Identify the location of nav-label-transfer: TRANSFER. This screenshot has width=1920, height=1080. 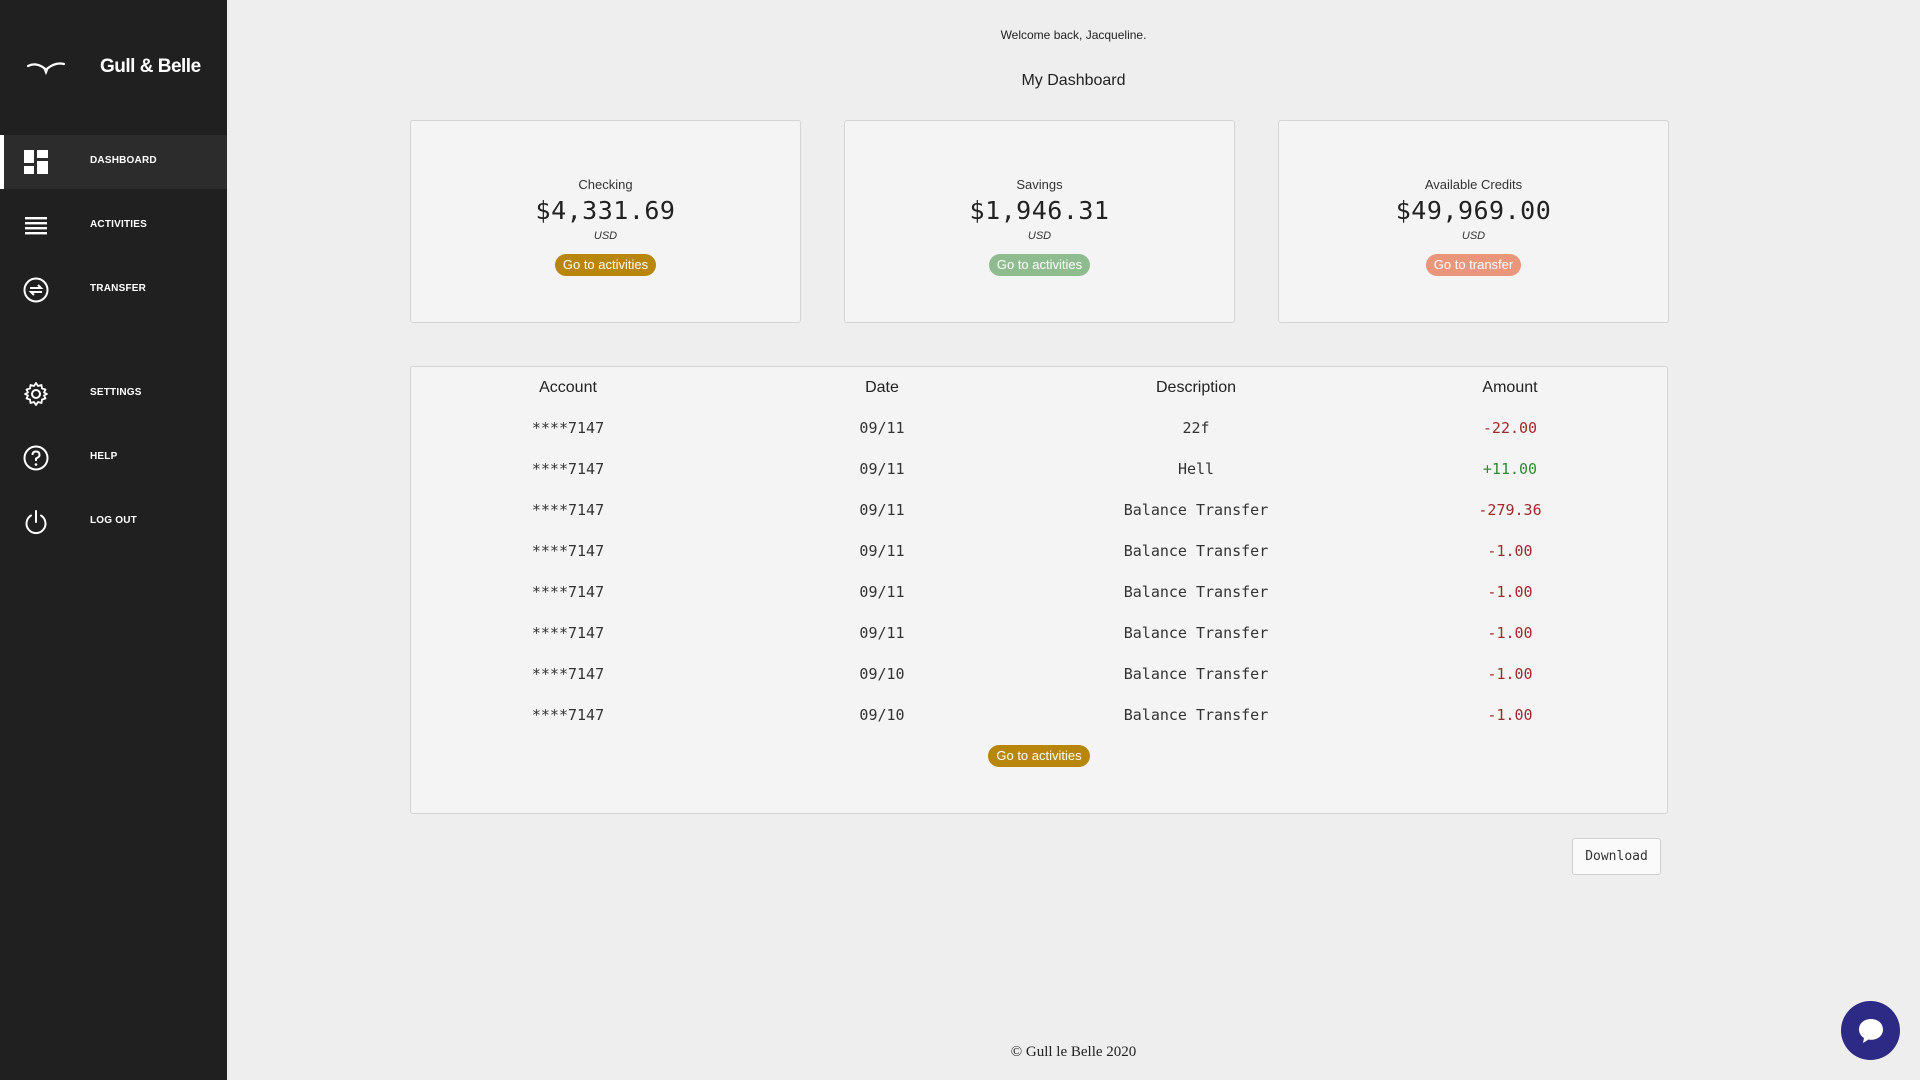
(118, 288).